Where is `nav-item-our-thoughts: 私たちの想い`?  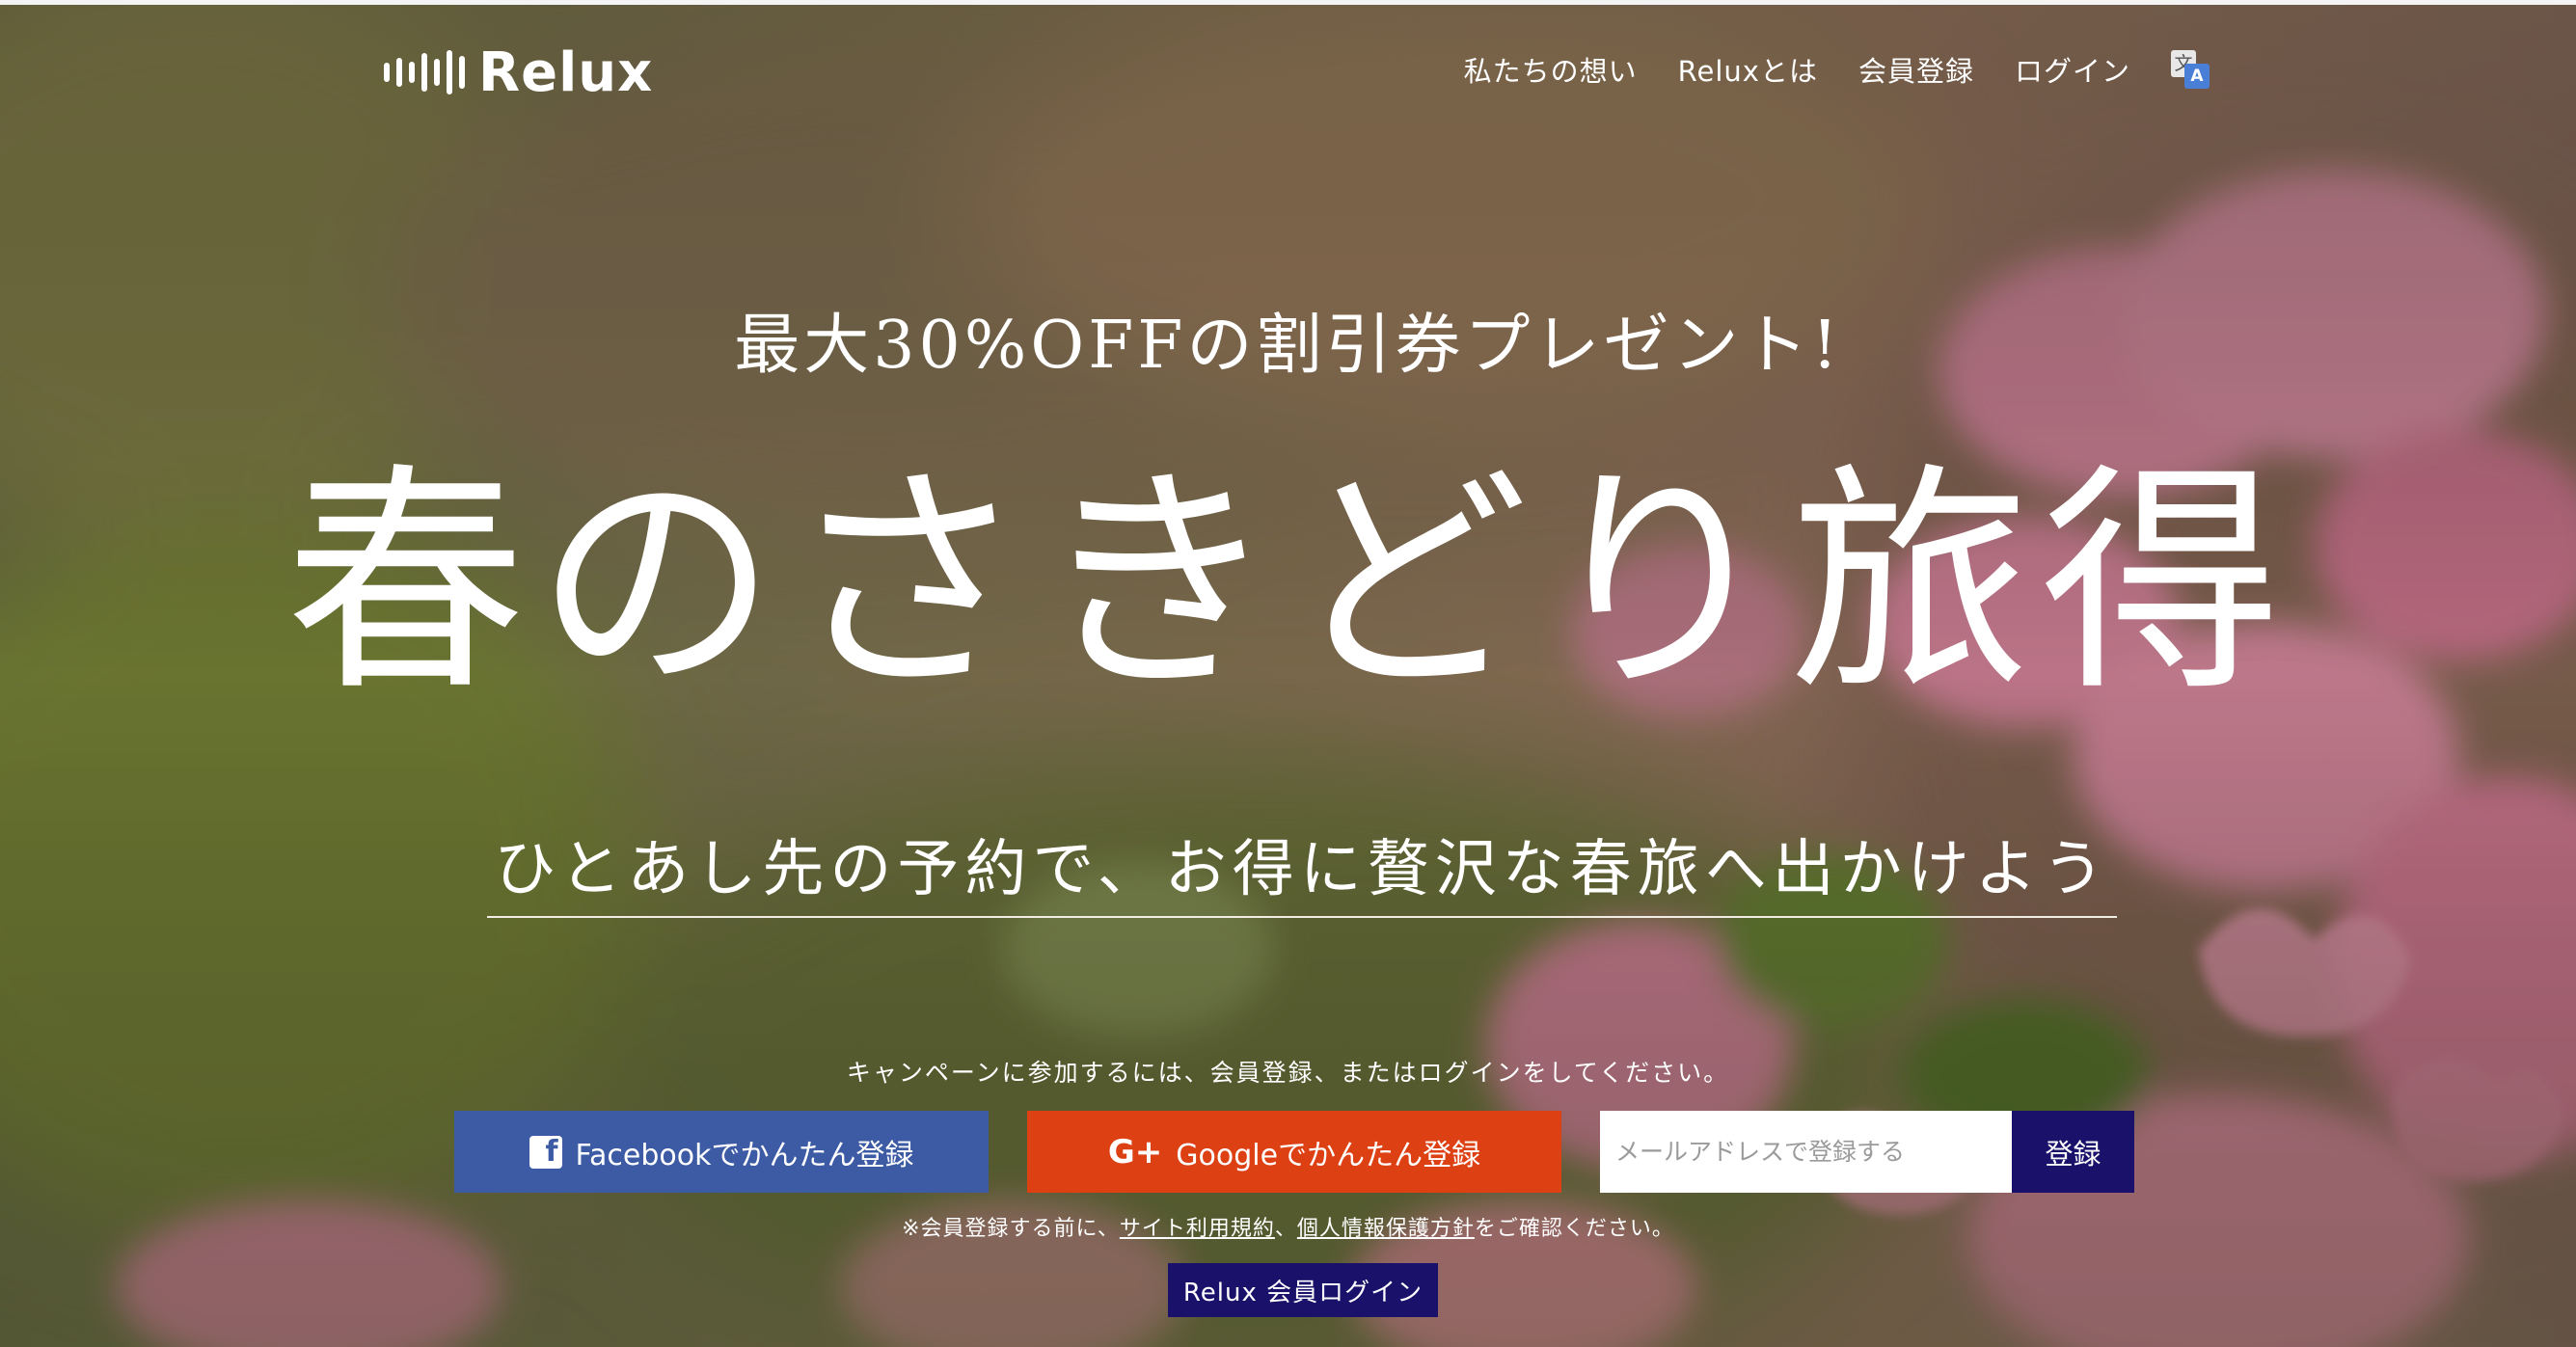
nav-item-our-thoughts: 私たちの想い is located at coordinates (1551, 70).